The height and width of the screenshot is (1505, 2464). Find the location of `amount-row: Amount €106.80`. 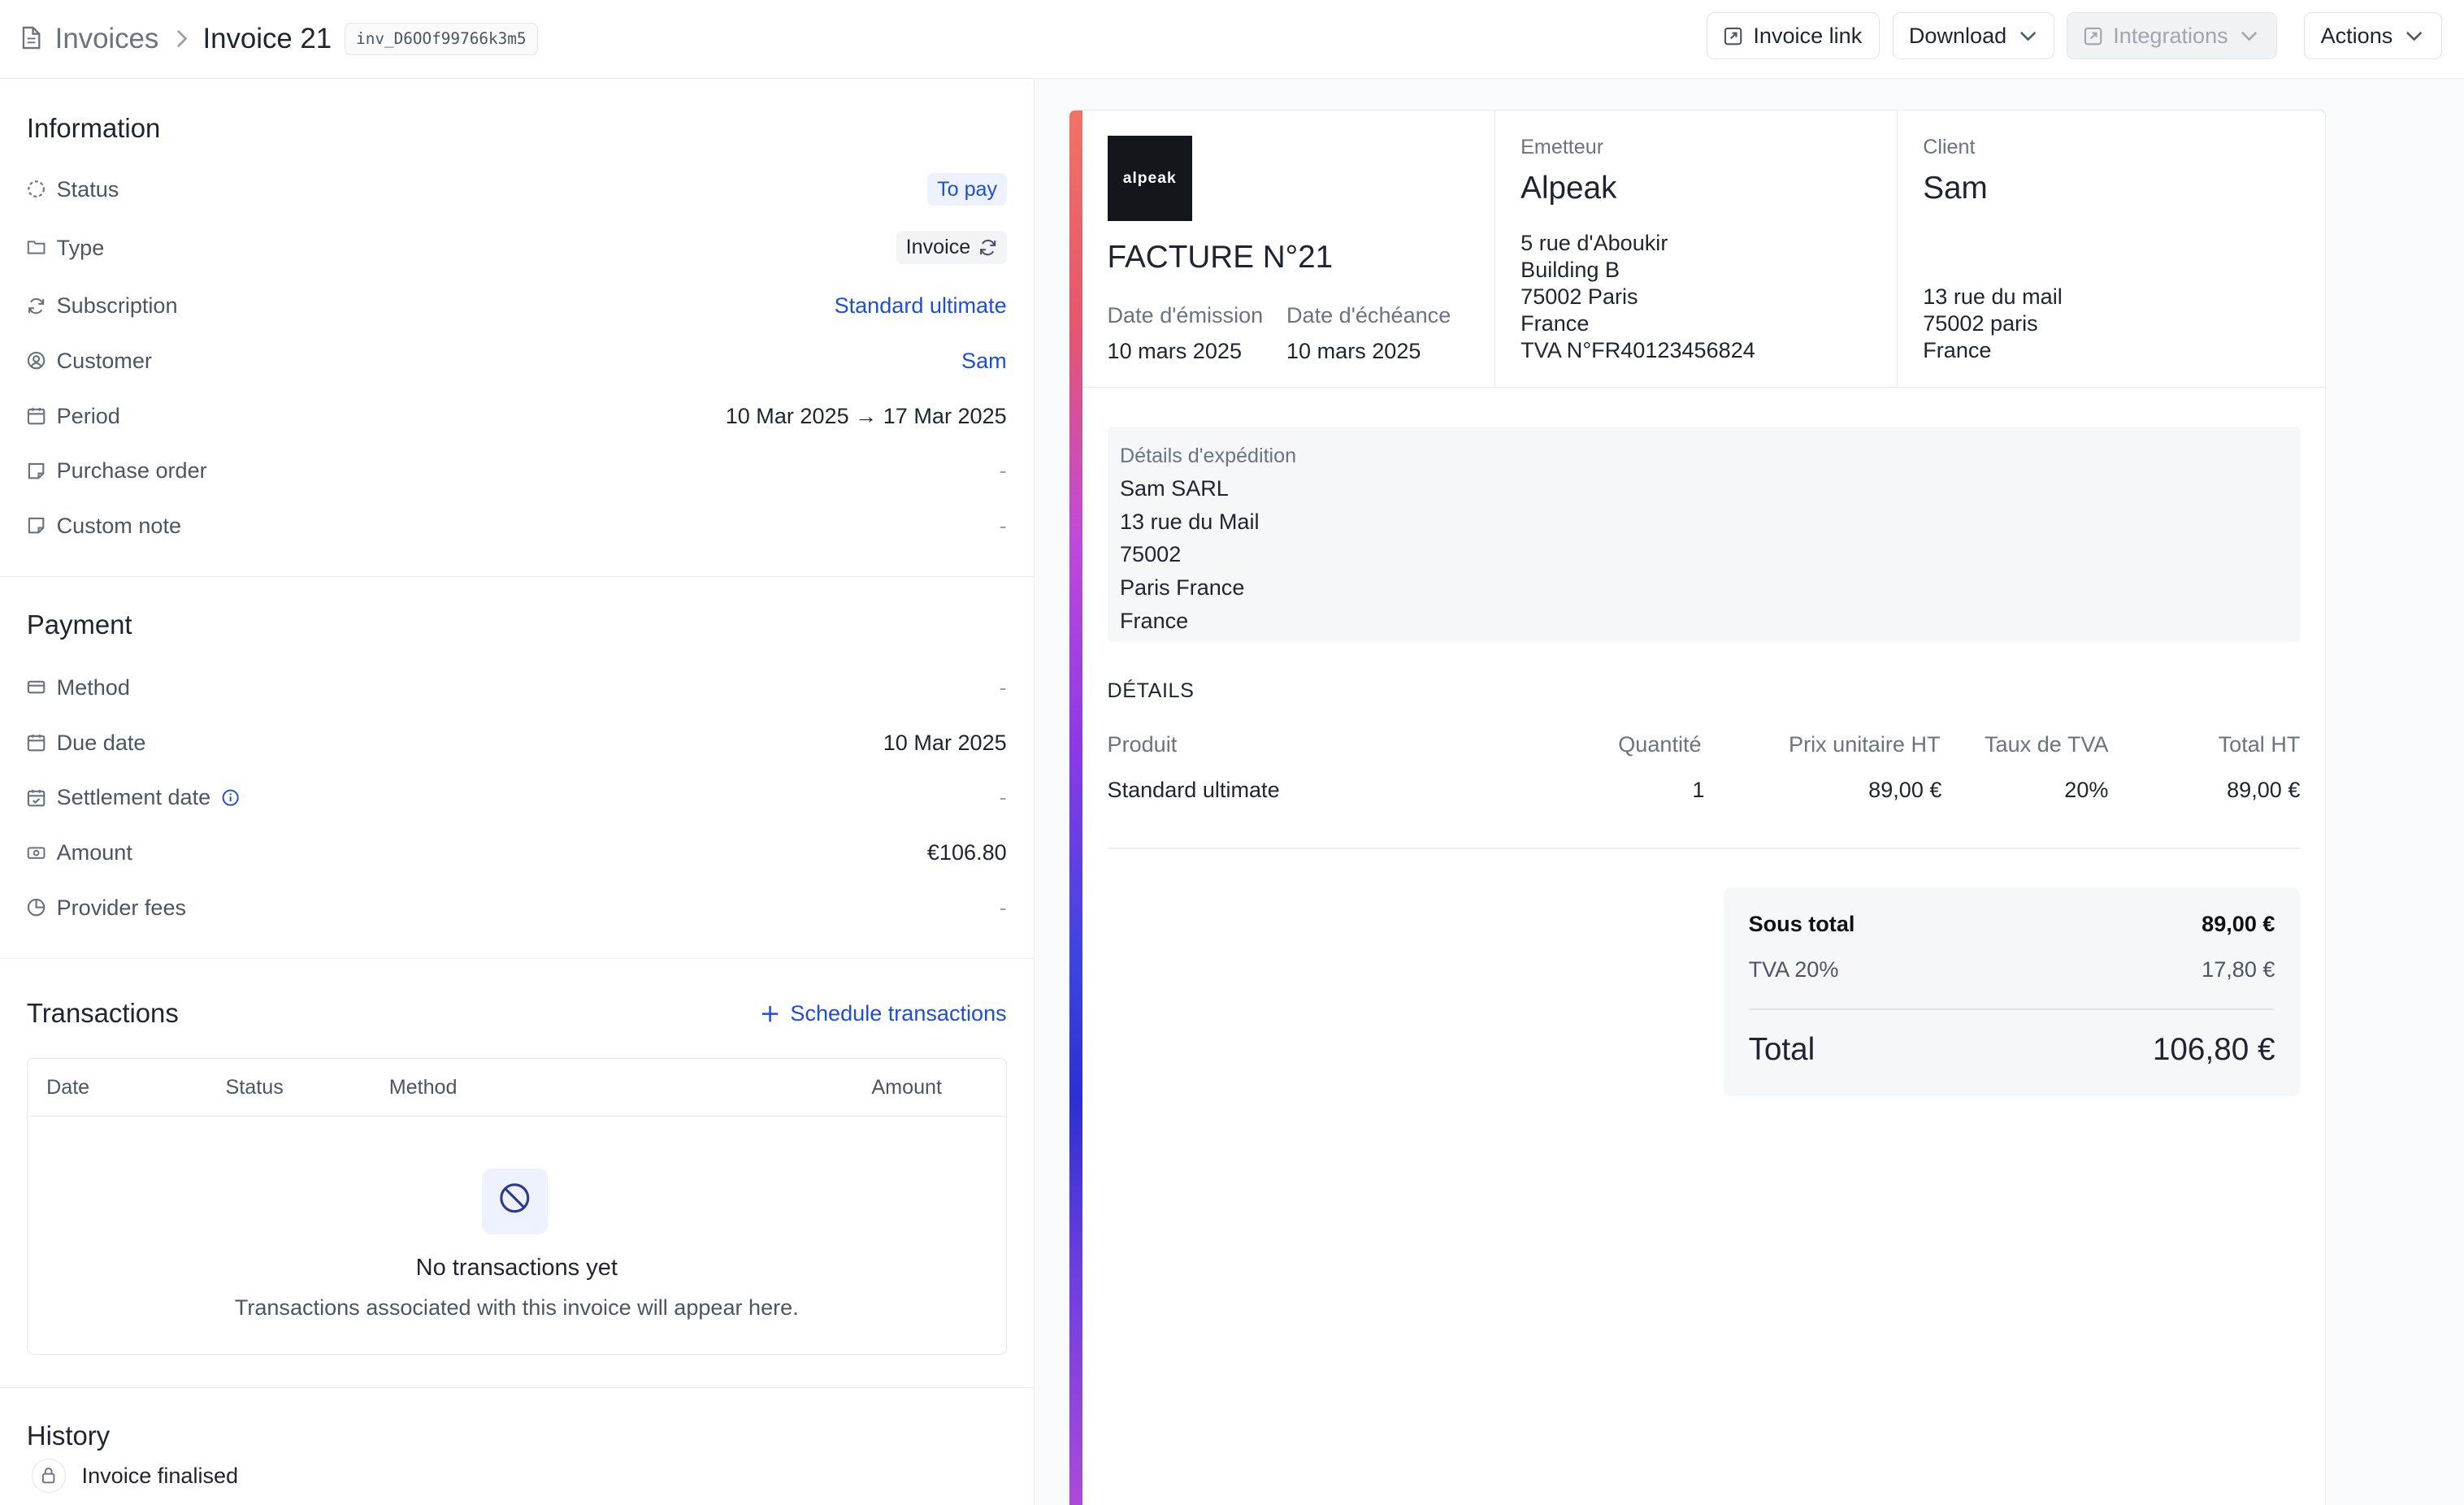

amount-row: Amount €106.80 is located at coordinates (517, 852).